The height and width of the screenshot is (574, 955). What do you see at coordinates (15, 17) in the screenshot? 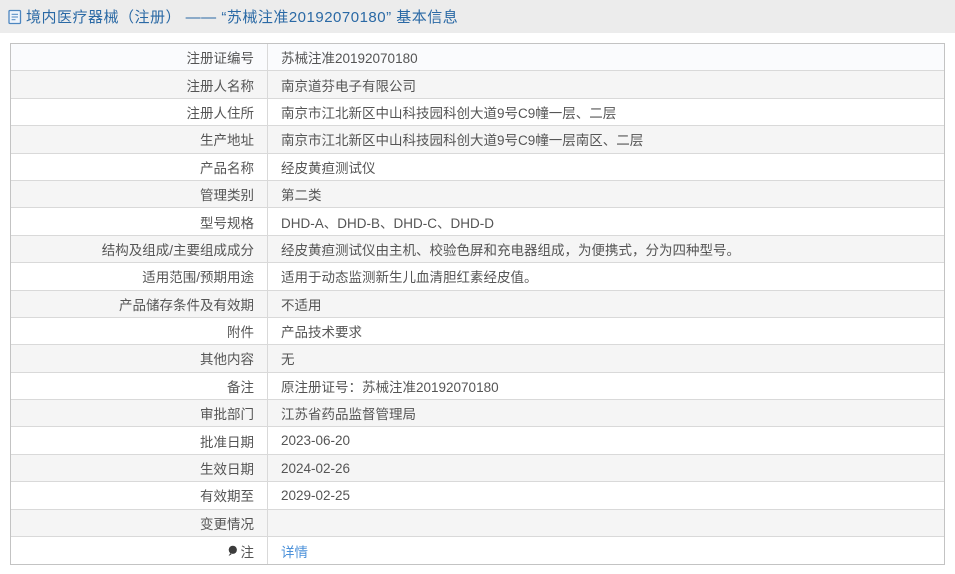
I see `document-icon` at bounding box center [15, 17].